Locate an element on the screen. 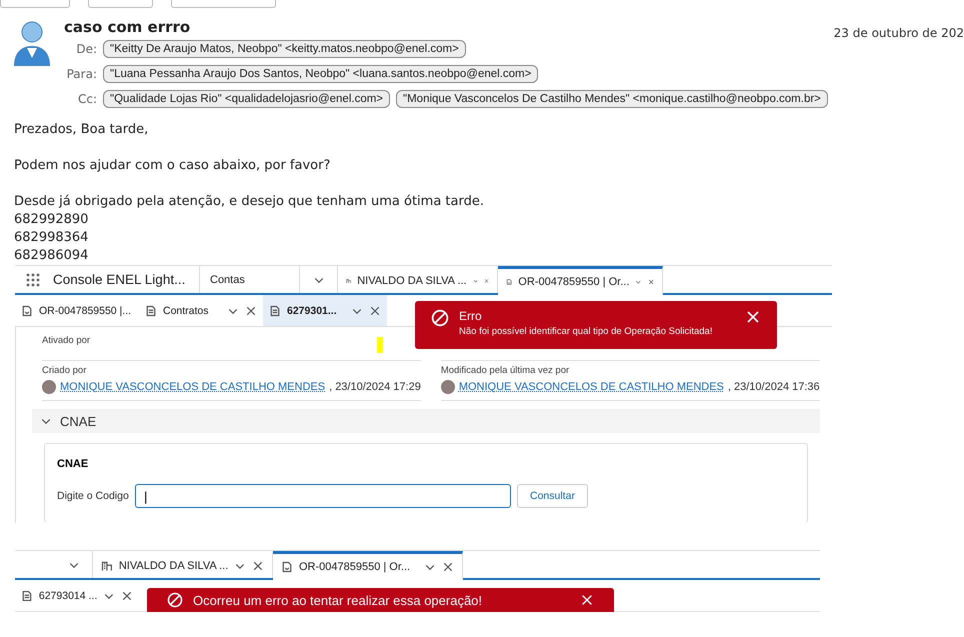 This screenshot has height=637, width=964. app-grid-icon is located at coordinates (33, 280).